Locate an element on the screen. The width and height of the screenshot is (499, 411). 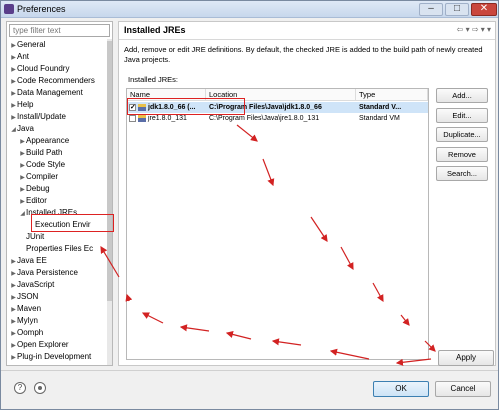
window-title: Preferences is located at coordinates (41, 9).